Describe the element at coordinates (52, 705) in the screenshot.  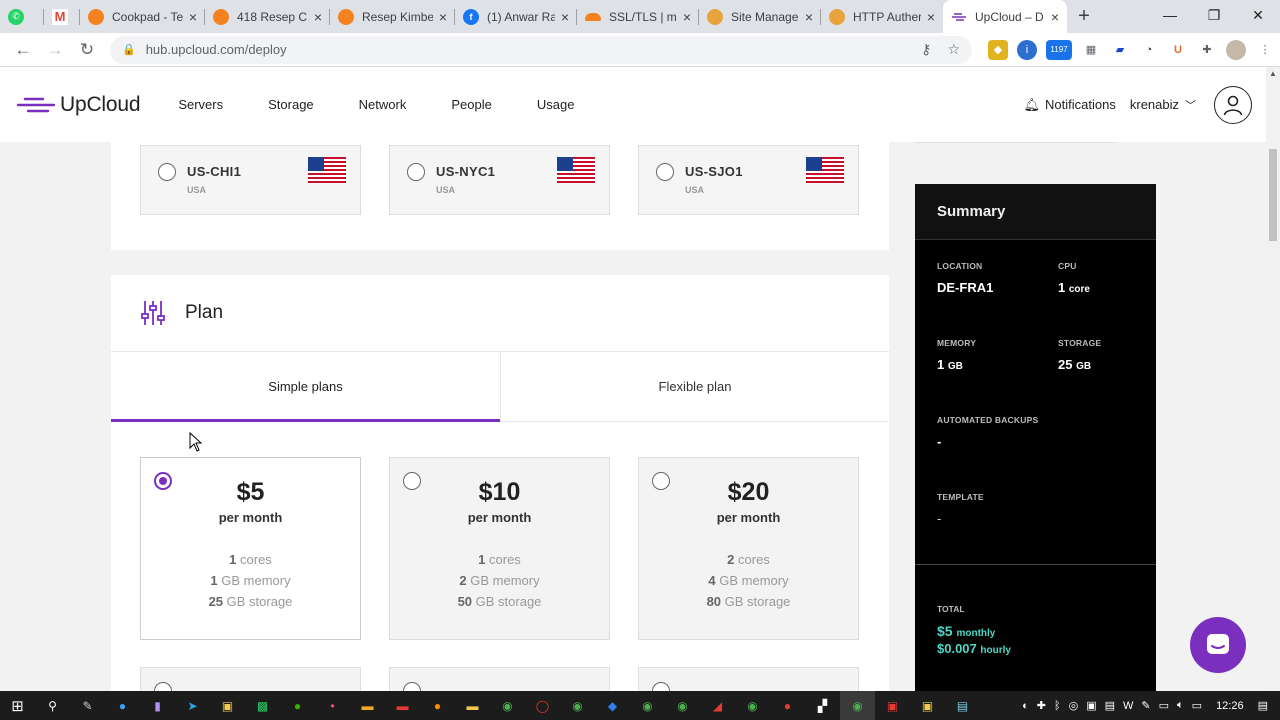
I see `search-icon: ⚲` at that location.